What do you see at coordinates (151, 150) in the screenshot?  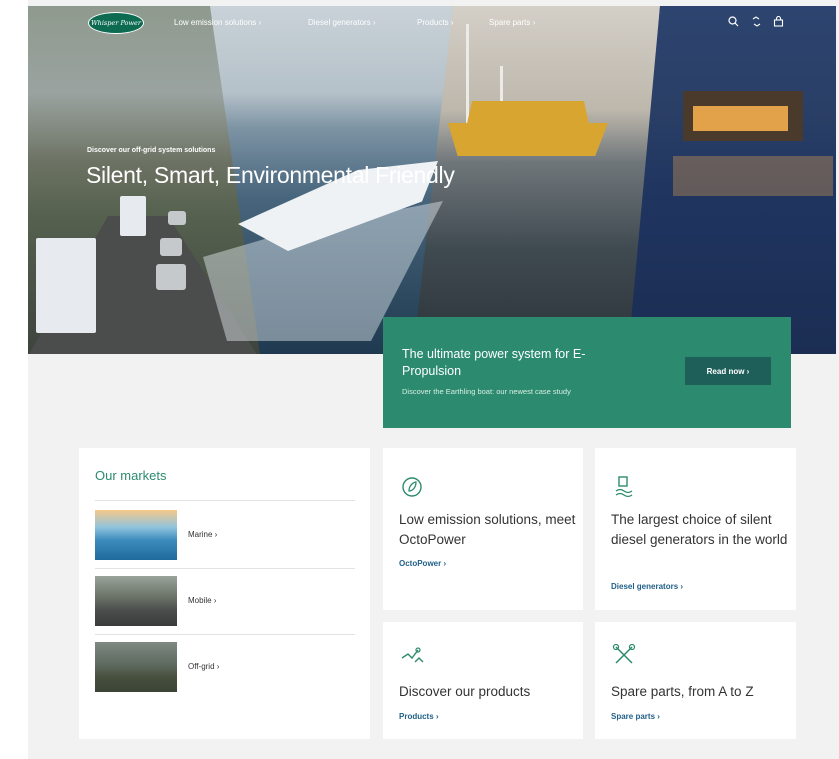 I see `hero-subtitle: Discover our off-grid system solutions` at bounding box center [151, 150].